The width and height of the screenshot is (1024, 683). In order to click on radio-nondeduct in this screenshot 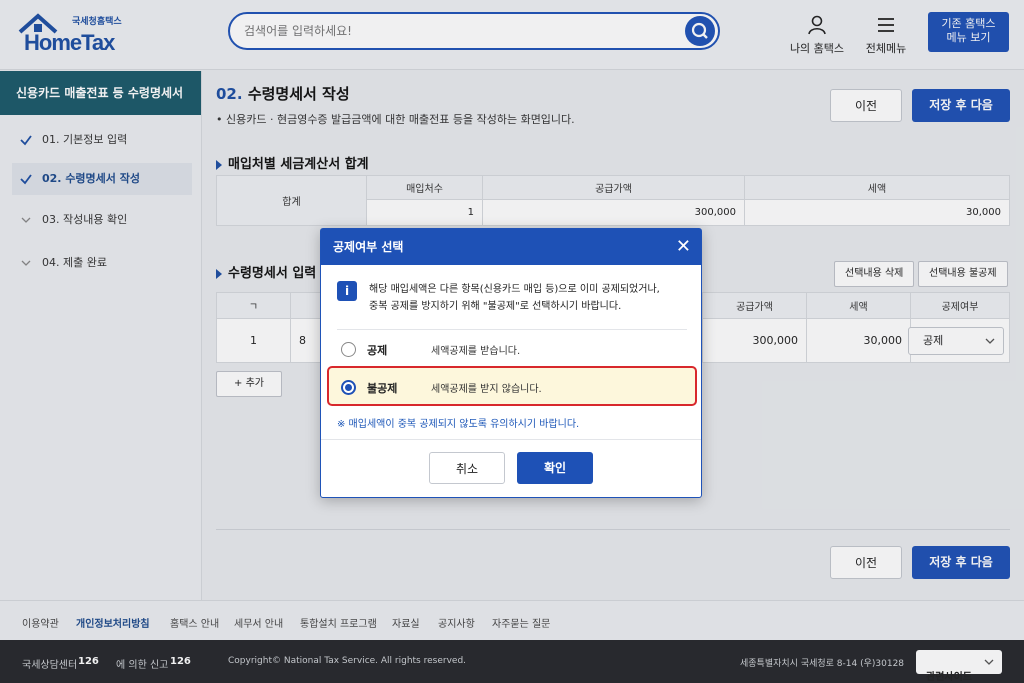, I will do `click(348, 387)`.